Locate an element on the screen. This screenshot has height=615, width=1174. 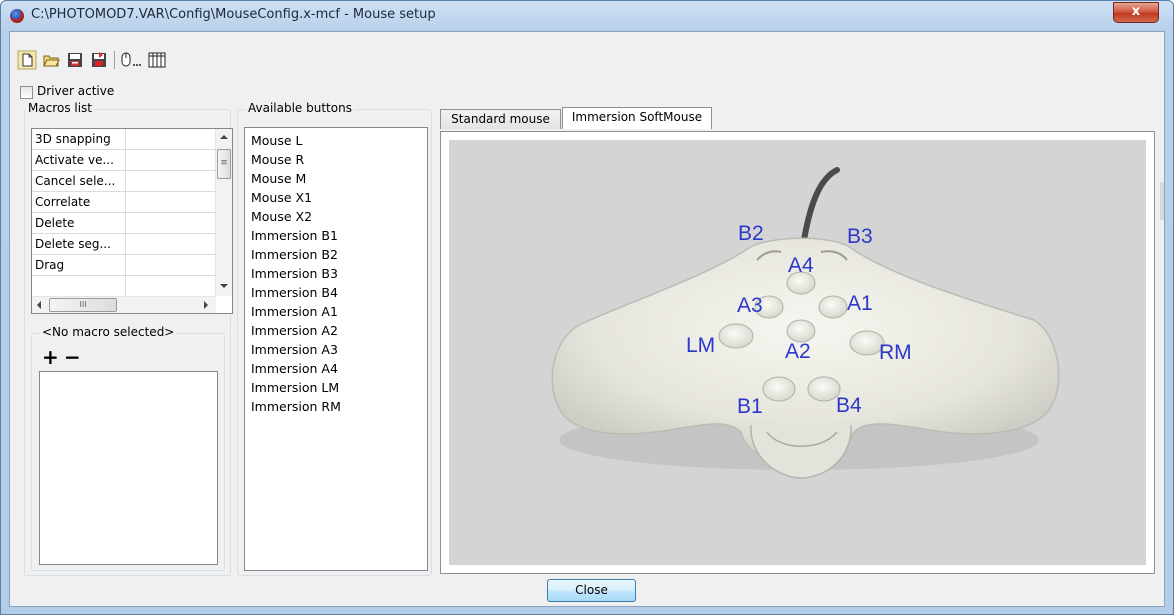
button-b1 is located at coordinates (779, 389).